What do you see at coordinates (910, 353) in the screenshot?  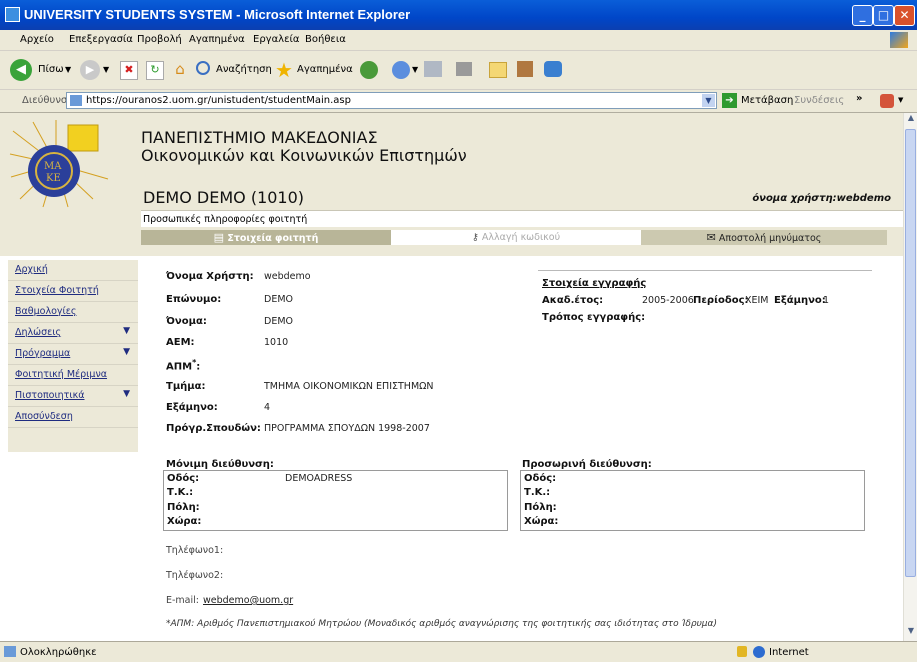 I see `scroll-thumb` at bounding box center [910, 353].